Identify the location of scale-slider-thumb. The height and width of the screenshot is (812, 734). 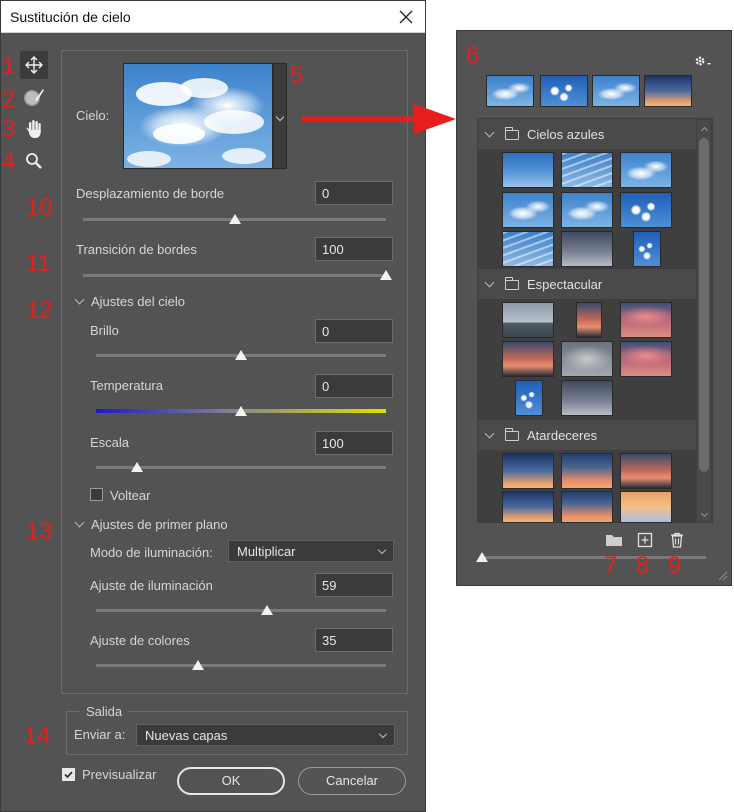
(136, 467).